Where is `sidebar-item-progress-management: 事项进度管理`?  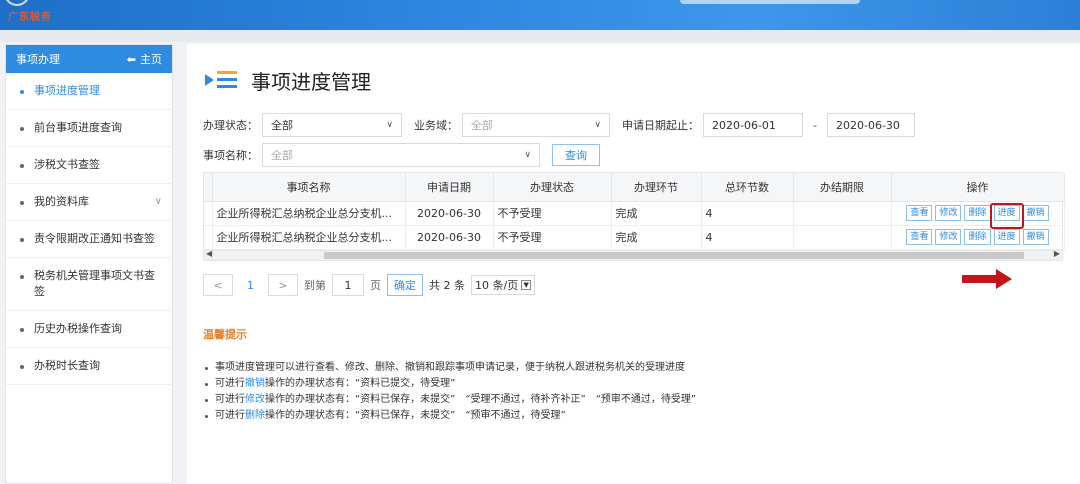
sidebar-item-progress-management: 事项进度管理 is located at coordinates (89, 91).